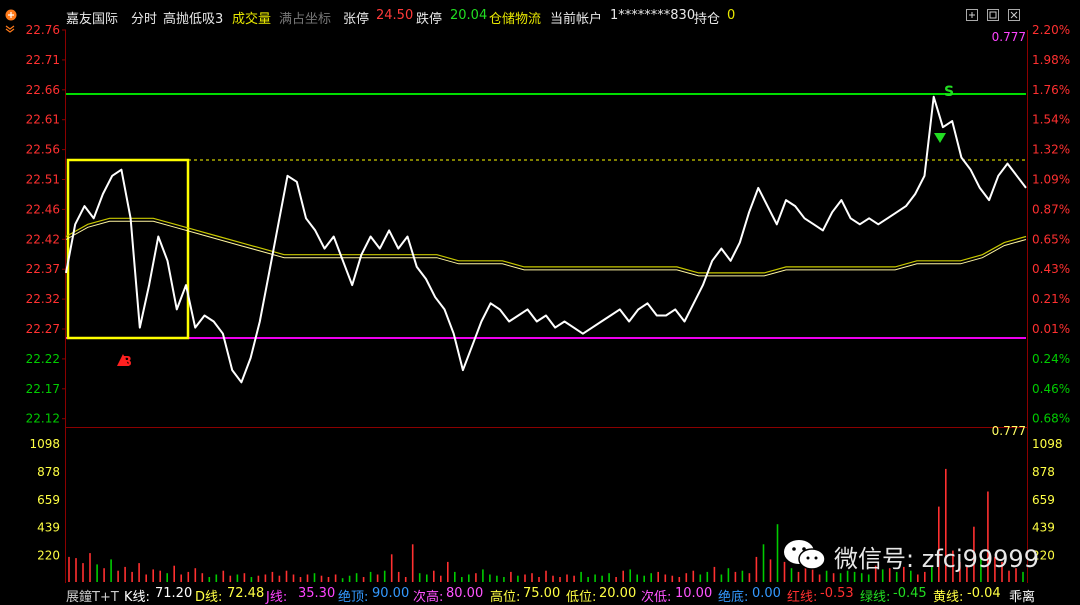 The image size is (1080, 605). Describe the element at coordinates (353, 597) in the screenshot. I see `top-label: 绝顶:` at that location.